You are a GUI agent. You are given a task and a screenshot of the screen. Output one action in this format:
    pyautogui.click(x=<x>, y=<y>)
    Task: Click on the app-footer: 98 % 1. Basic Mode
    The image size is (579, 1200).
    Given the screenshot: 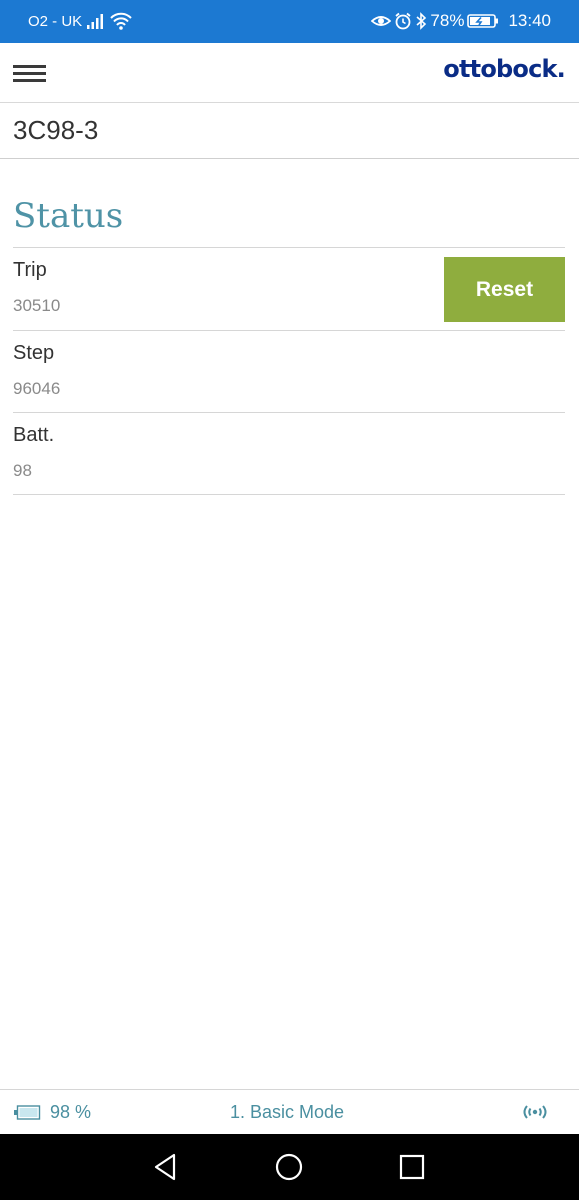 What is the action you would take?
    pyautogui.click(x=289, y=1112)
    